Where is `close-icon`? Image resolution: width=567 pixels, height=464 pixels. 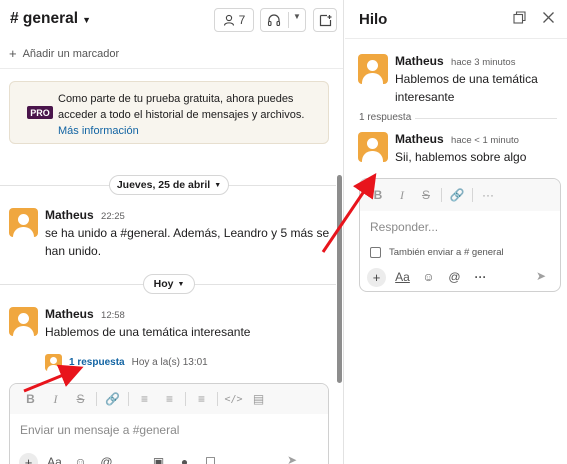
close-icon is located at coordinates (548, 19).